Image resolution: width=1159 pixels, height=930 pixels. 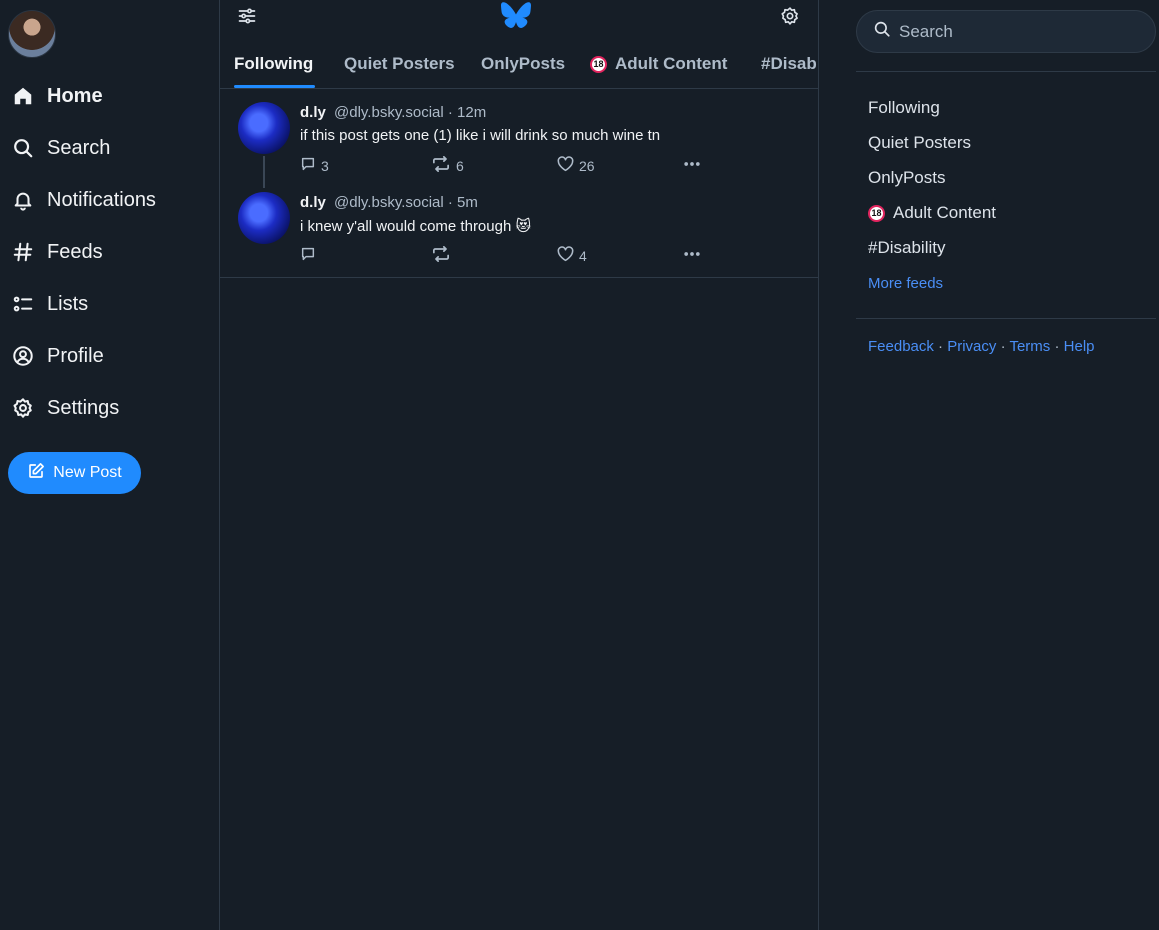 I want to click on tab-onlyposts: OnlyPosts, so click(x=523, y=64).